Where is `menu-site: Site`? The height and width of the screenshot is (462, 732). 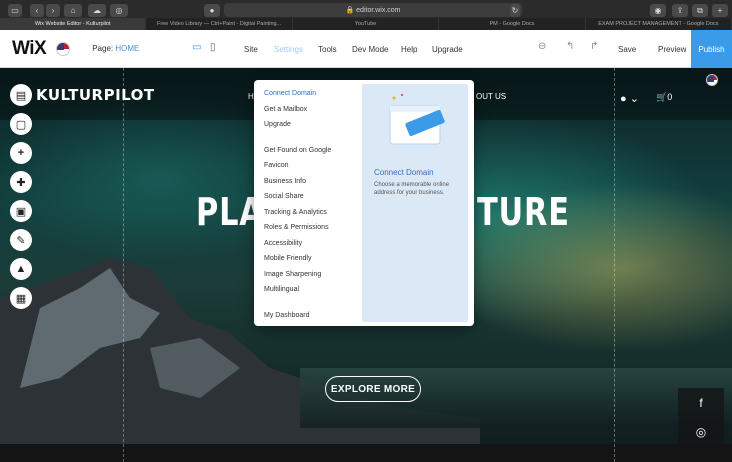
menu-site: Site is located at coordinates (251, 49).